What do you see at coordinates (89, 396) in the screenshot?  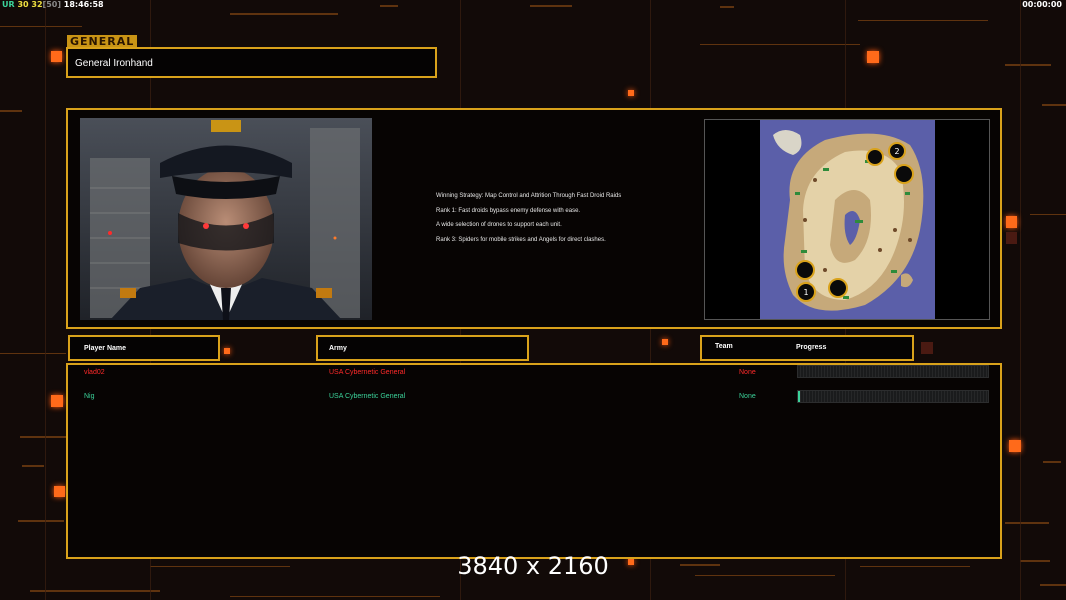 I see `player-name: Nig` at bounding box center [89, 396].